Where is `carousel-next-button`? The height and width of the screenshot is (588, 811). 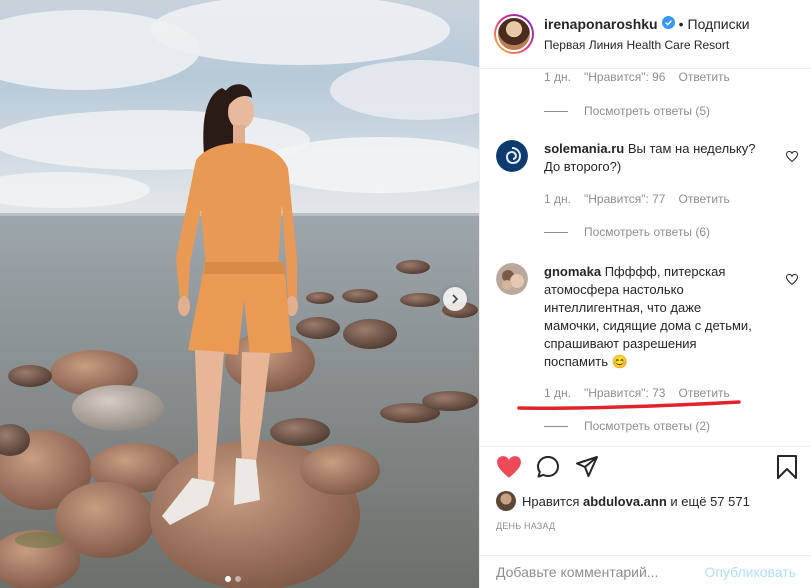 carousel-next-button is located at coordinates (455, 299).